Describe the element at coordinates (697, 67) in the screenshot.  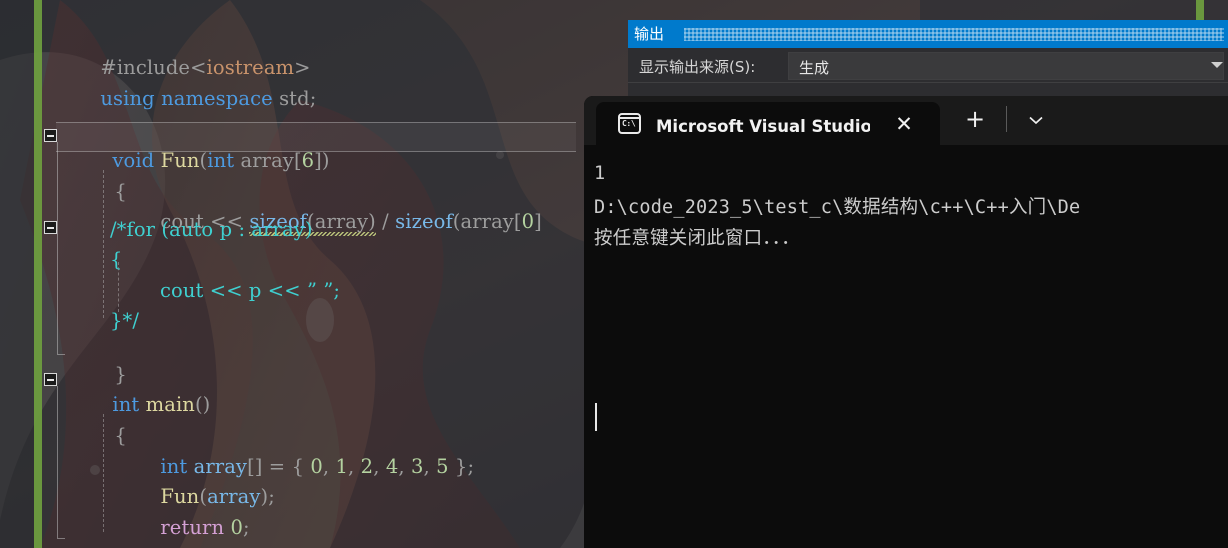
I see `output-source-label: 显示输出来源(S):` at that location.